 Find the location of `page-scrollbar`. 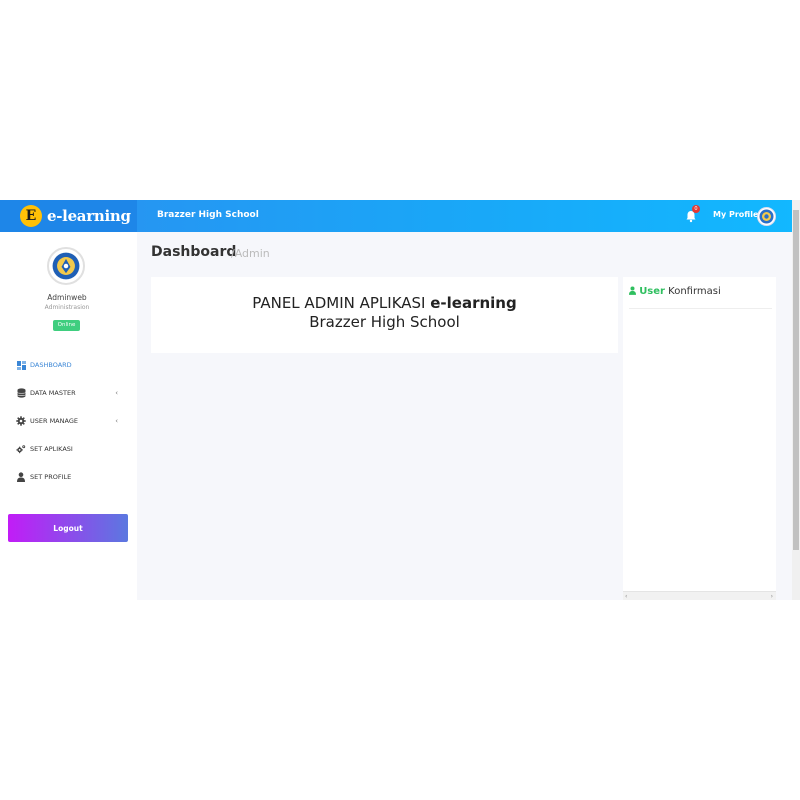

page-scrollbar is located at coordinates (796, 400).